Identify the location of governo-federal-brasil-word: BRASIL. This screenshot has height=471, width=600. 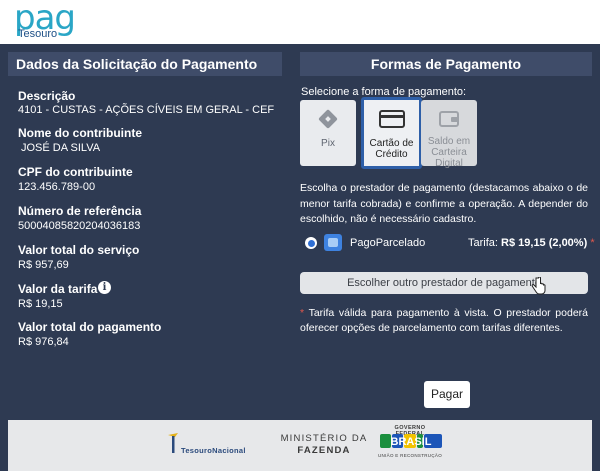
(411, 442).